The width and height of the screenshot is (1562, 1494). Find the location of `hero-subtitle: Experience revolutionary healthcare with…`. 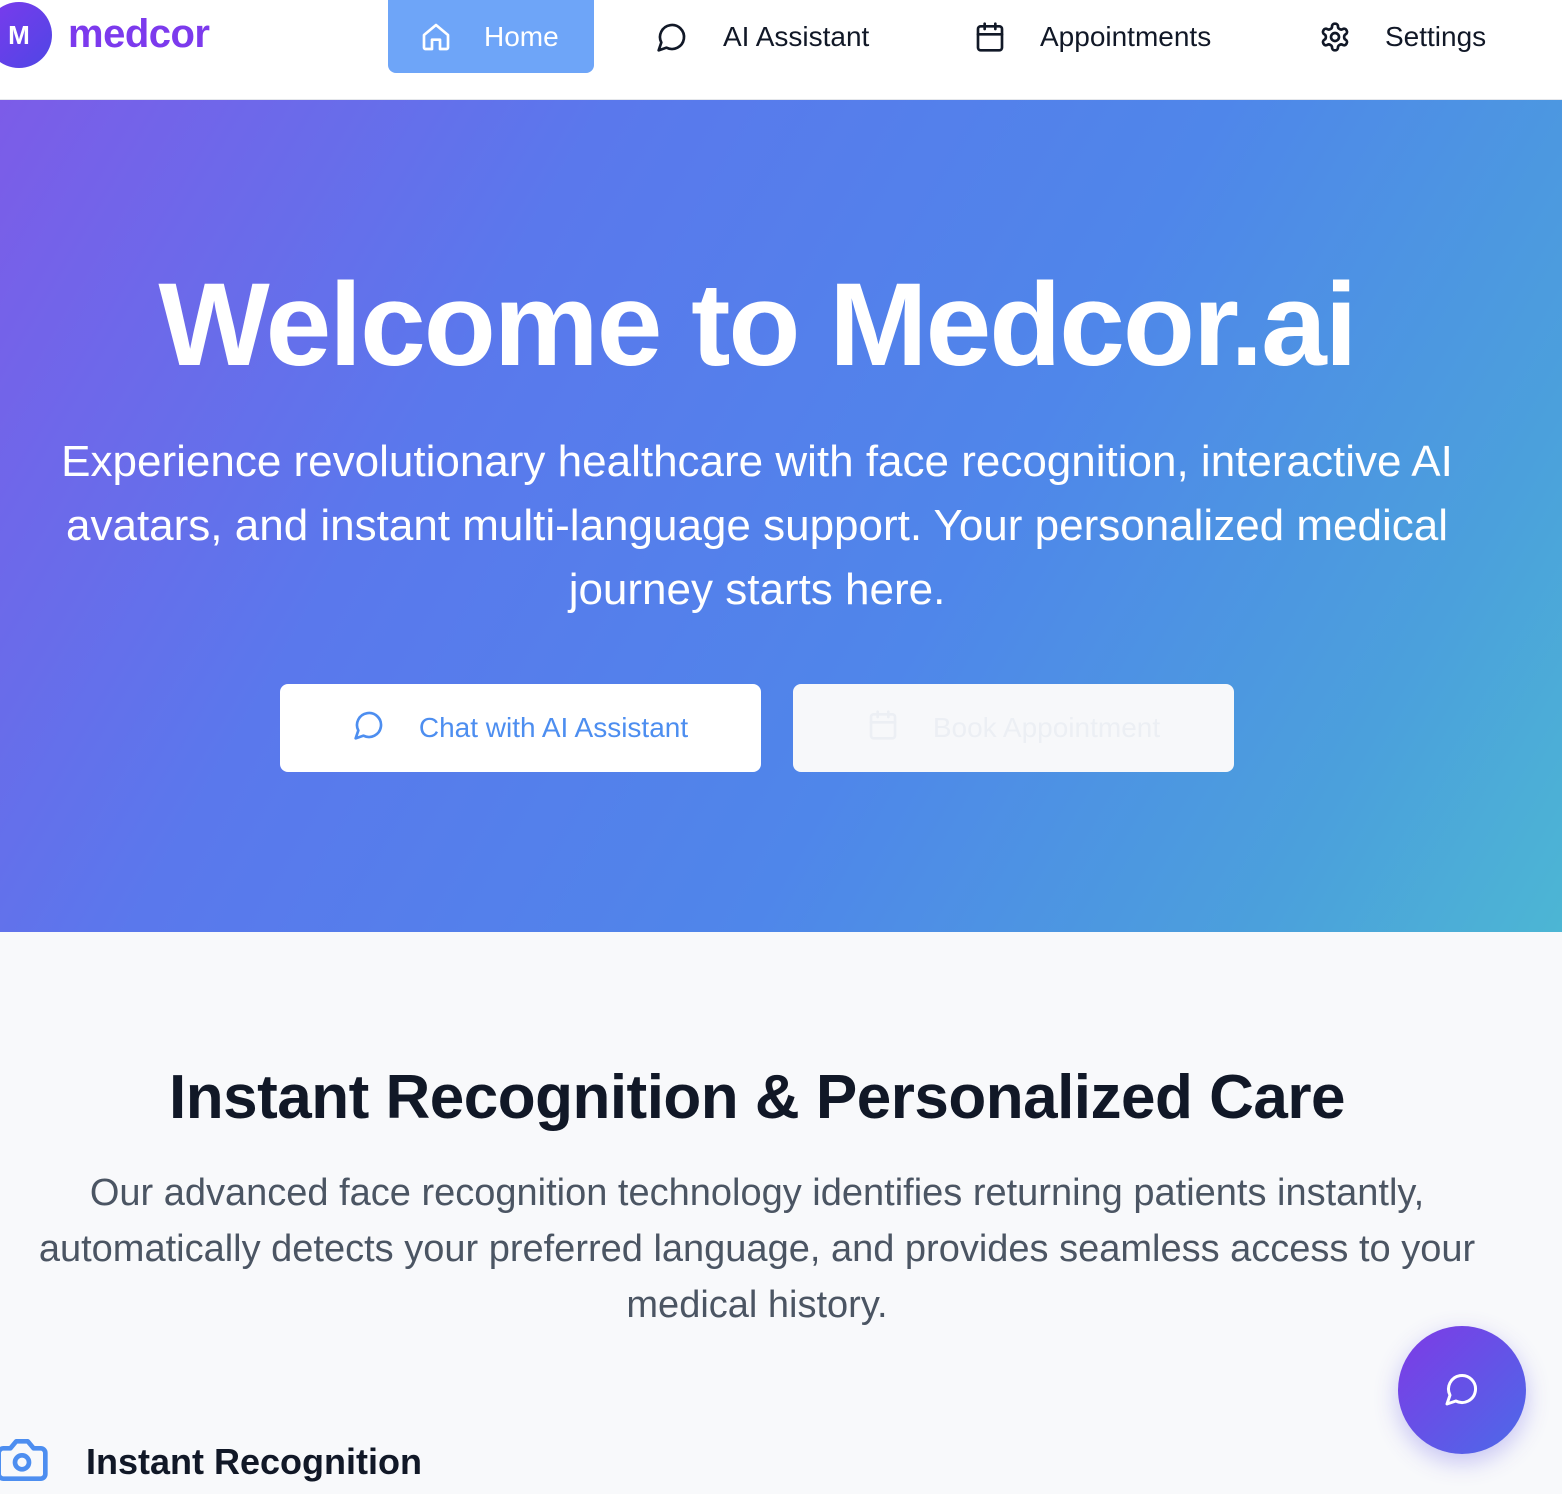

hero-subtitle: Experience revolutionary healthcare with… is located at coordinates (757, 525).